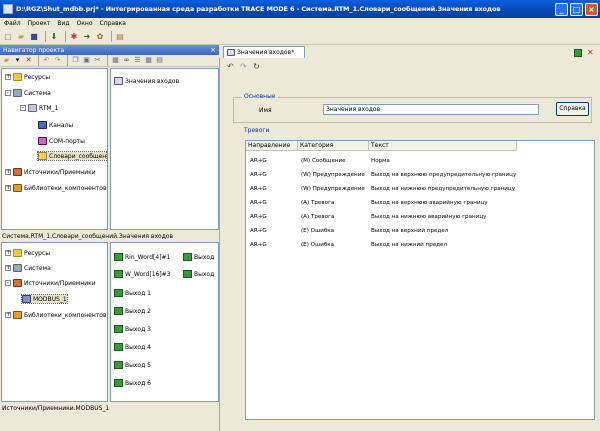 The width and height of the screenshot is (600, 431). What do you see at coordinates (34, 50) in the screenshot?
I see `navigator-title: Навигатор проекта` at bounding box center [34, 50].